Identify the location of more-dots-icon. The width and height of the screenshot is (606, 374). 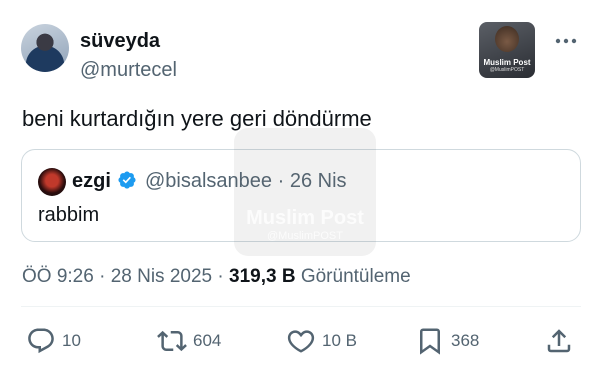
(566, 41).